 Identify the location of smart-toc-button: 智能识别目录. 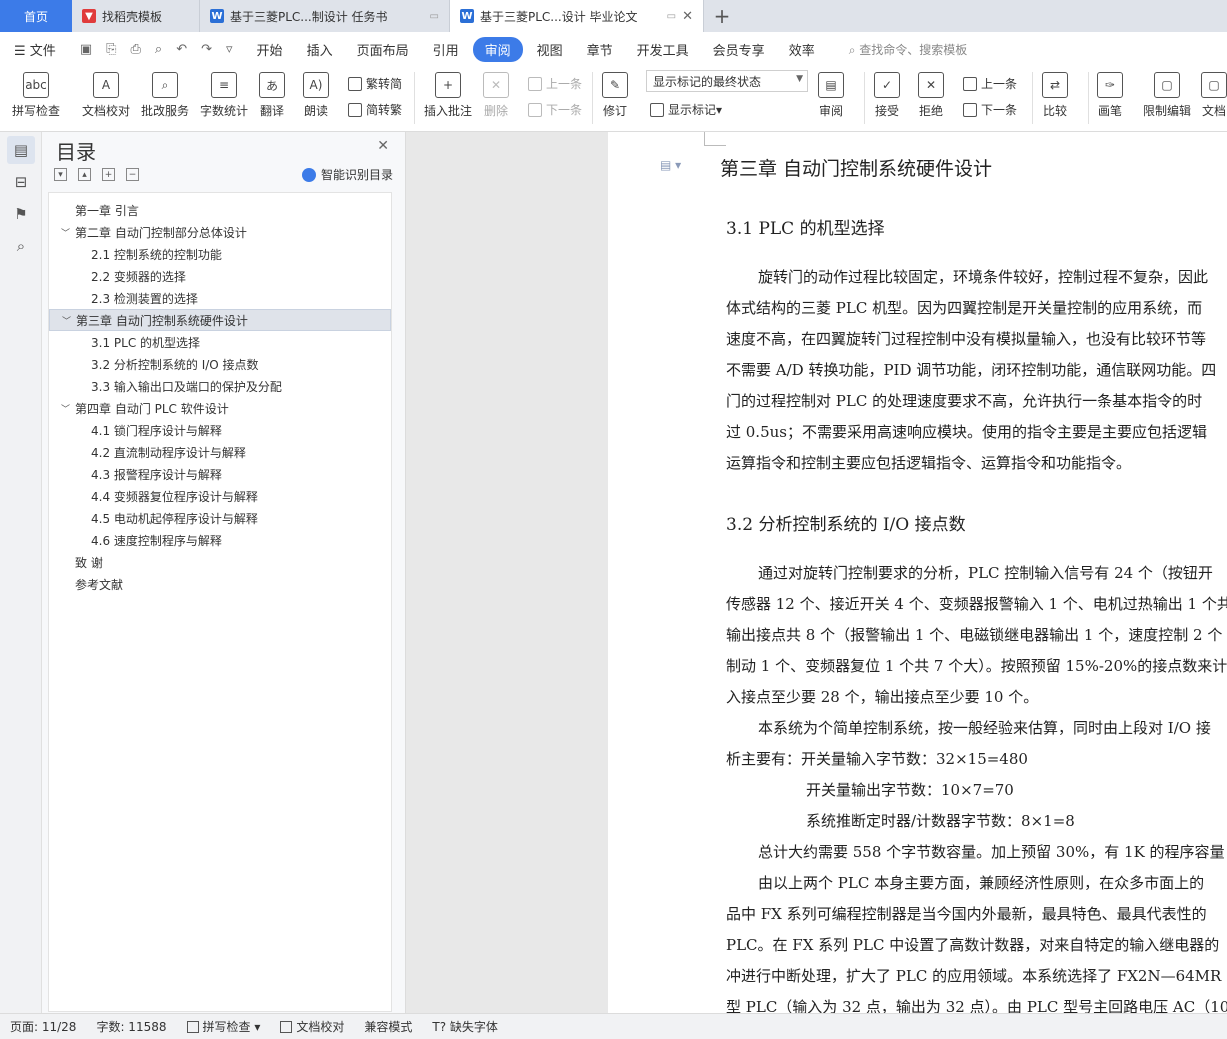
(347, 174).